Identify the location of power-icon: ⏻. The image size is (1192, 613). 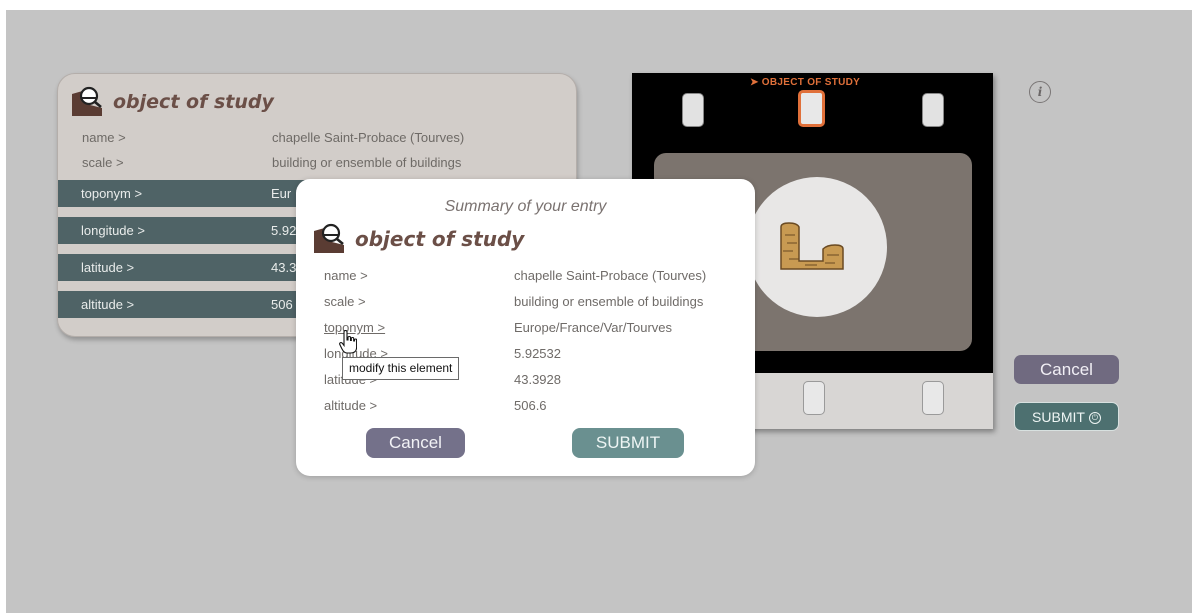
(1094, 418).